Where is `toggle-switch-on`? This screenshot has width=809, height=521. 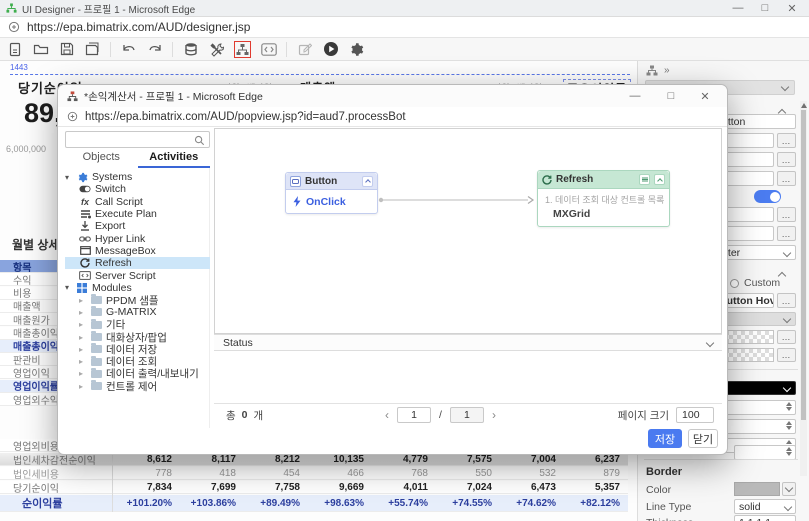 toggle-switch-on is located at coordinates (767, 196).